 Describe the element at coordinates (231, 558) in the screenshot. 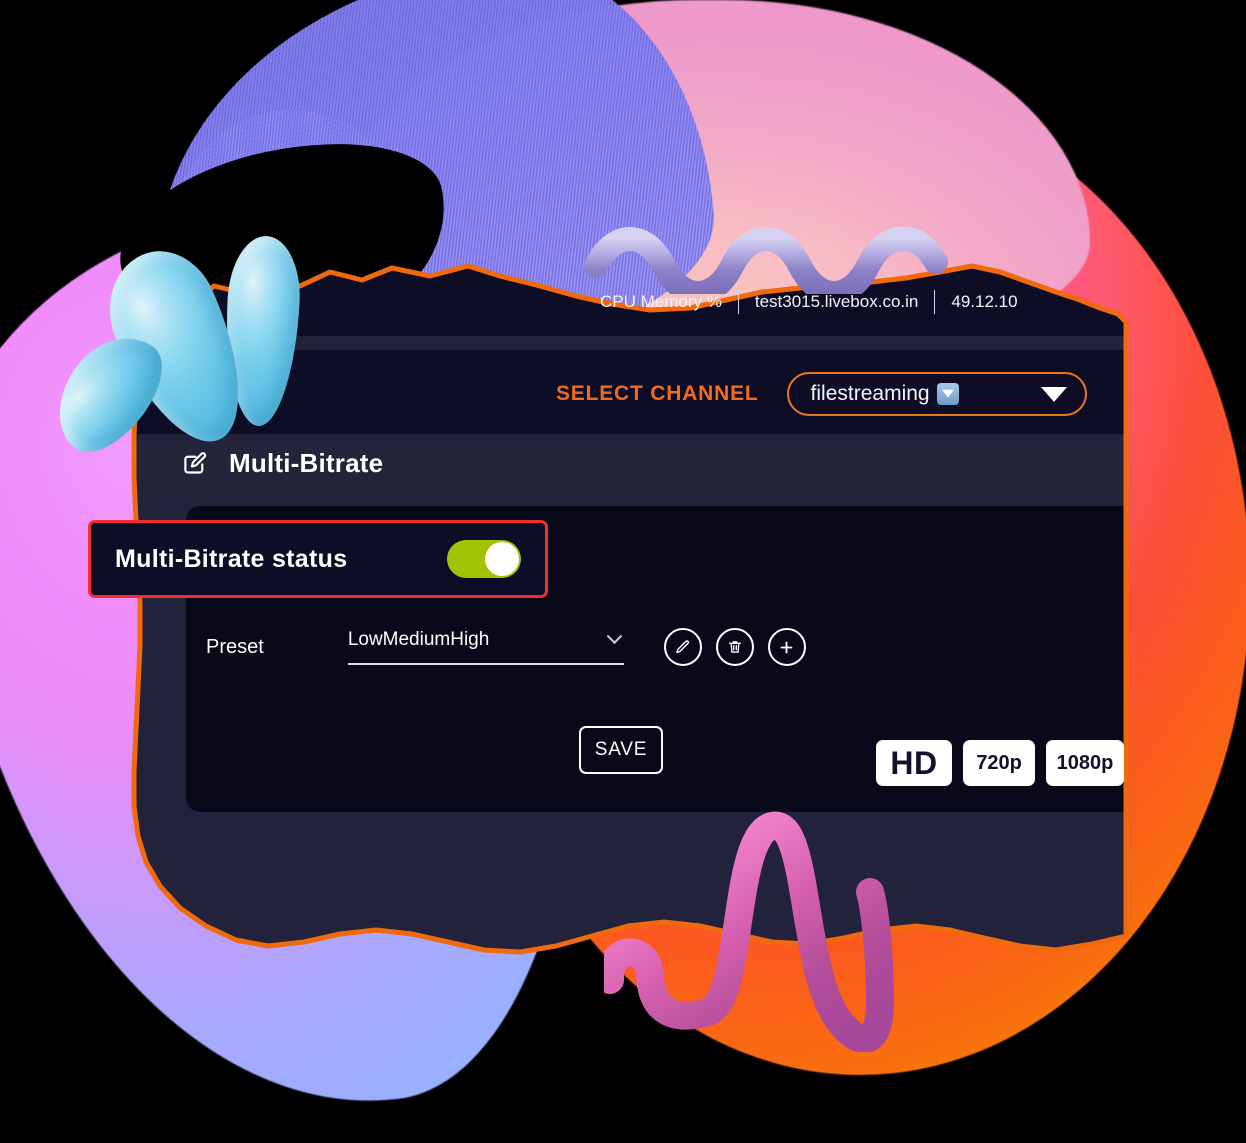

I see `multi-bitrate-status-label: Multi-Bitrate status` at that location.